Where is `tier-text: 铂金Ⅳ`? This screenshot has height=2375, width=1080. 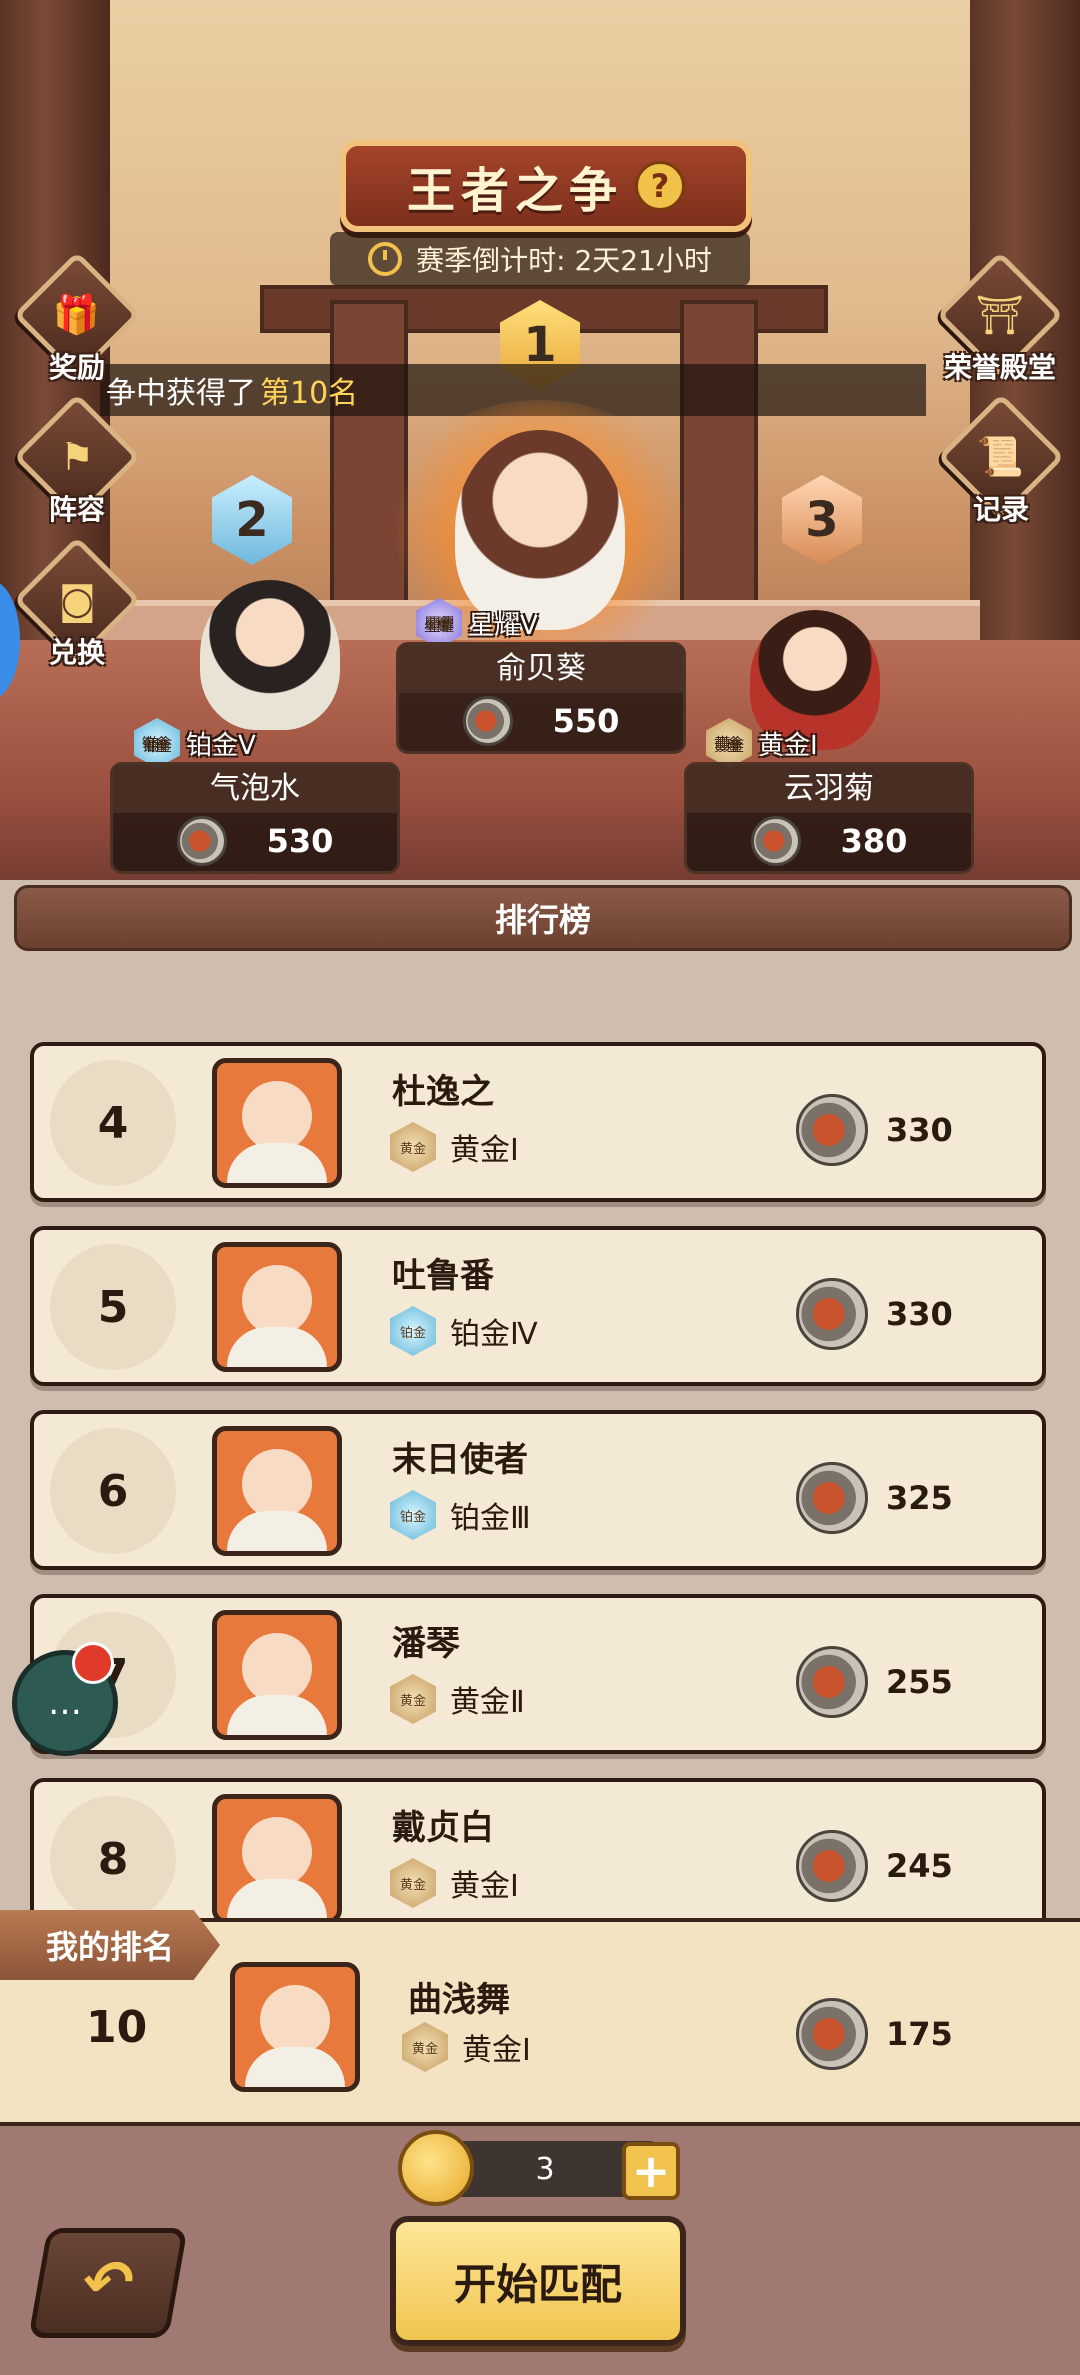 tier-text: 铂金Ⅳ is located at coordinates (494, 1334).